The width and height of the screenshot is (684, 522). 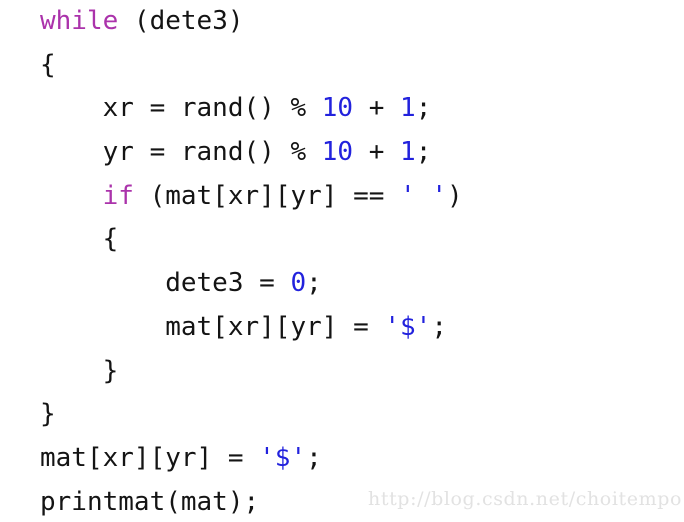 What do you see at coordinates (424, 195) in the screenshot?
I see `code-token-char: ' '` at bounding box center [424, 195].